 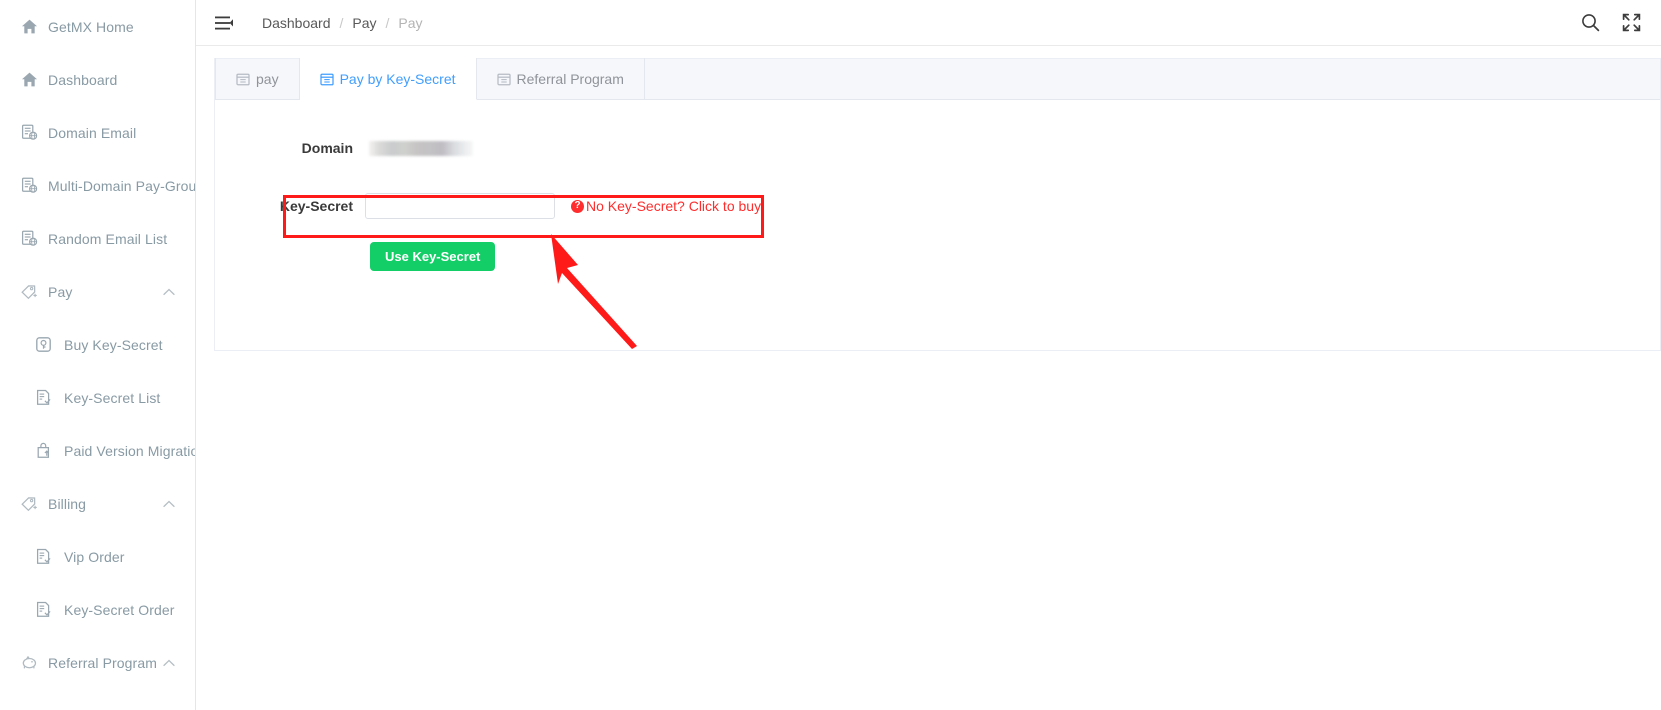 I want to click on sidebar-item-label: Billing, so click(x=67, y=503).